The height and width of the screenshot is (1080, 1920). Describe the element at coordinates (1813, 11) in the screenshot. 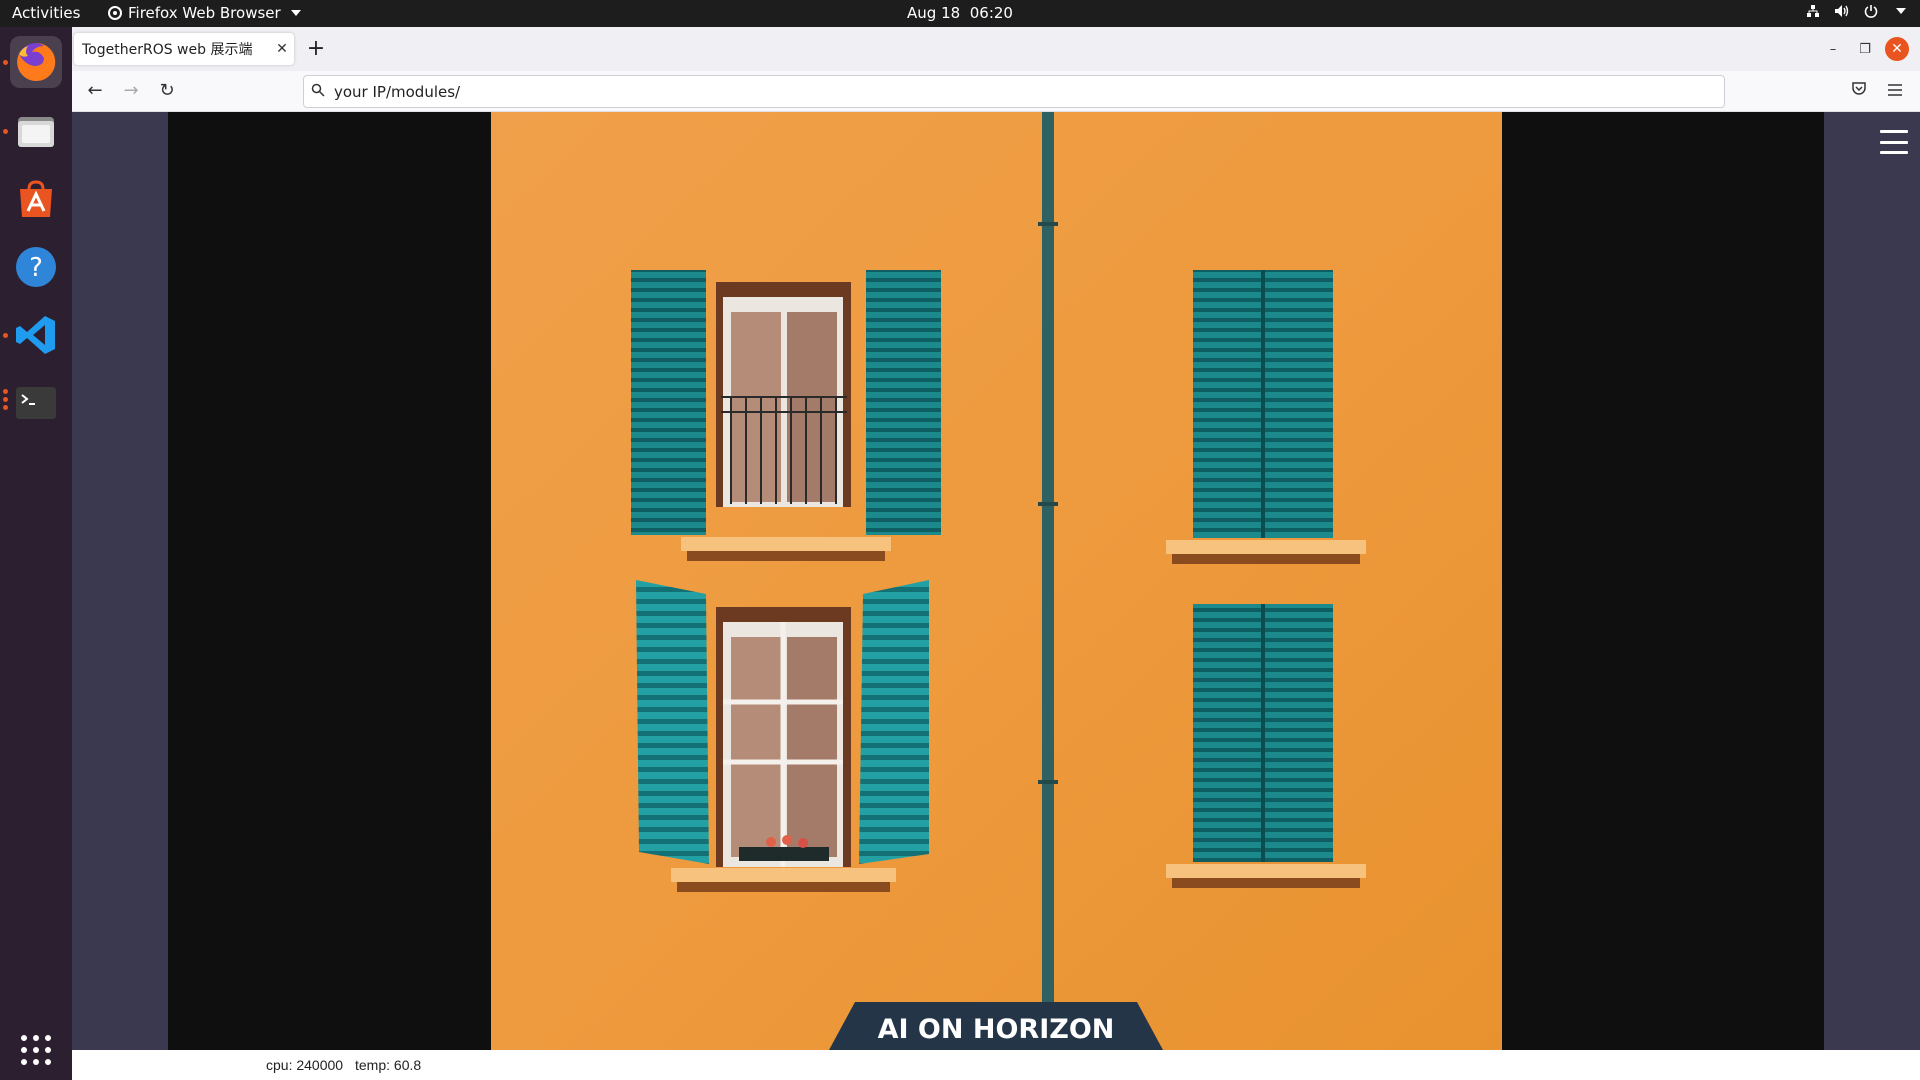

I see `network-icon` at that location.